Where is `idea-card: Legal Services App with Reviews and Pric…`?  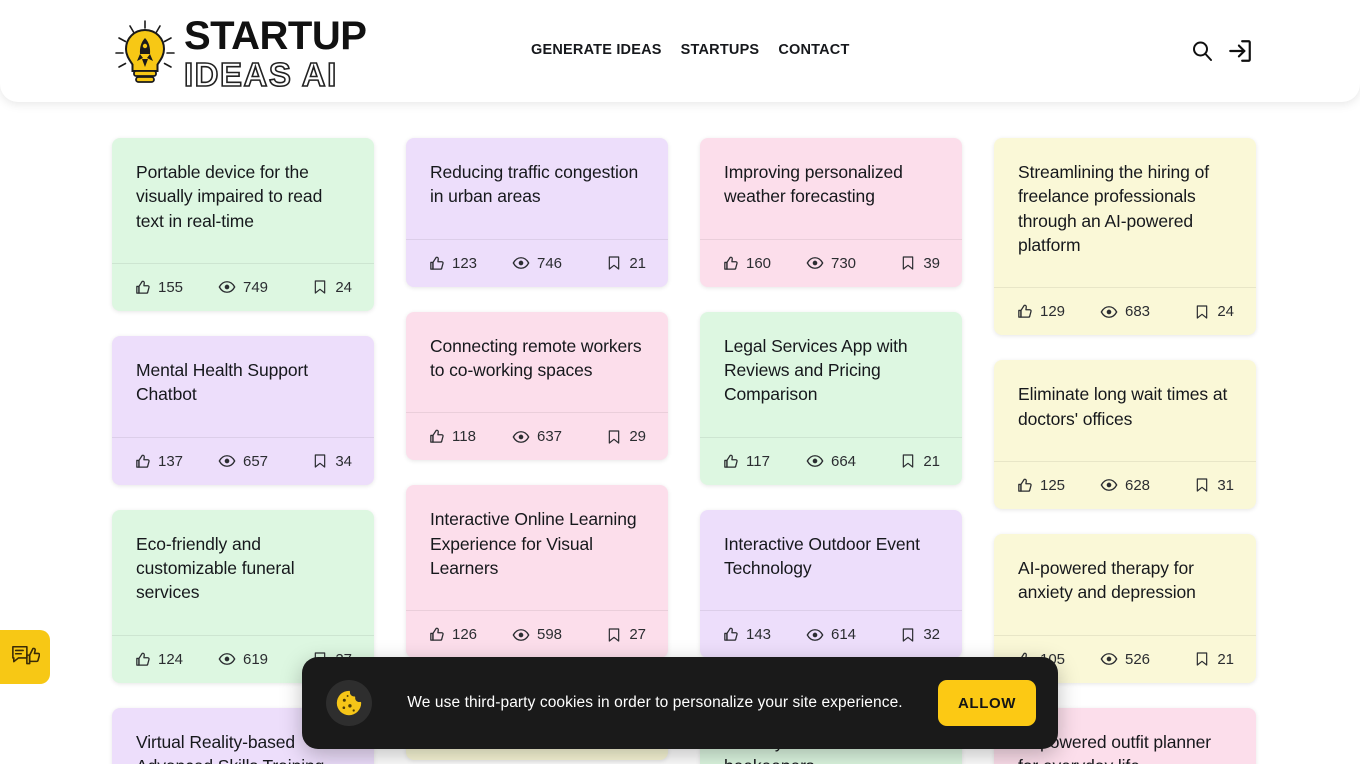
idea-card: Legal Services App with Reviews and Pric… is located at coordinates (831, 398).